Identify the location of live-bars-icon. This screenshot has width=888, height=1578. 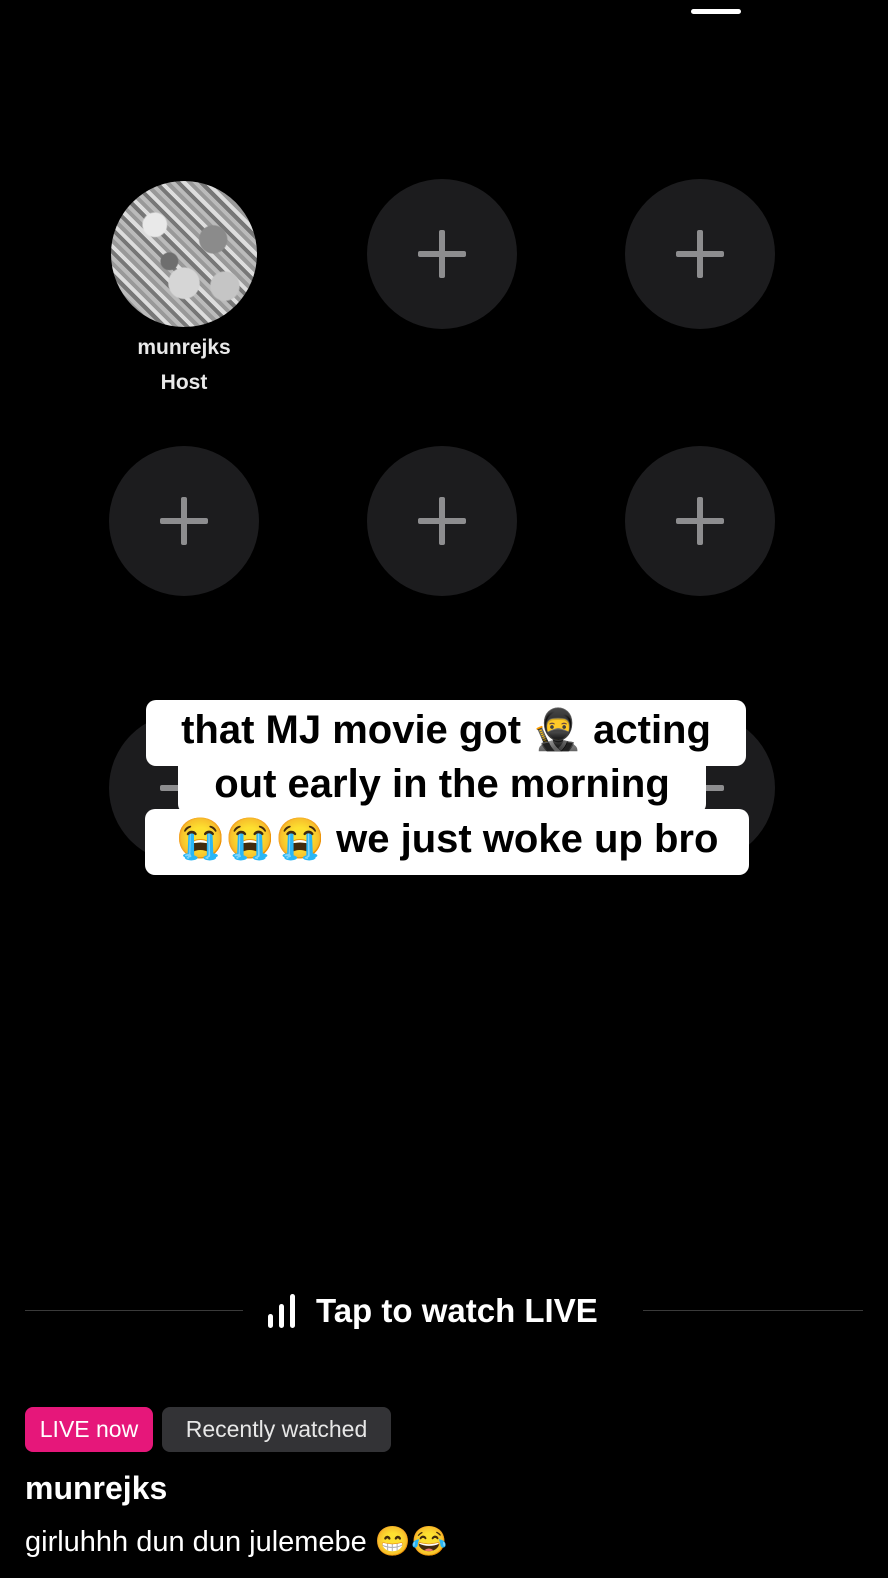
(282, 1311).